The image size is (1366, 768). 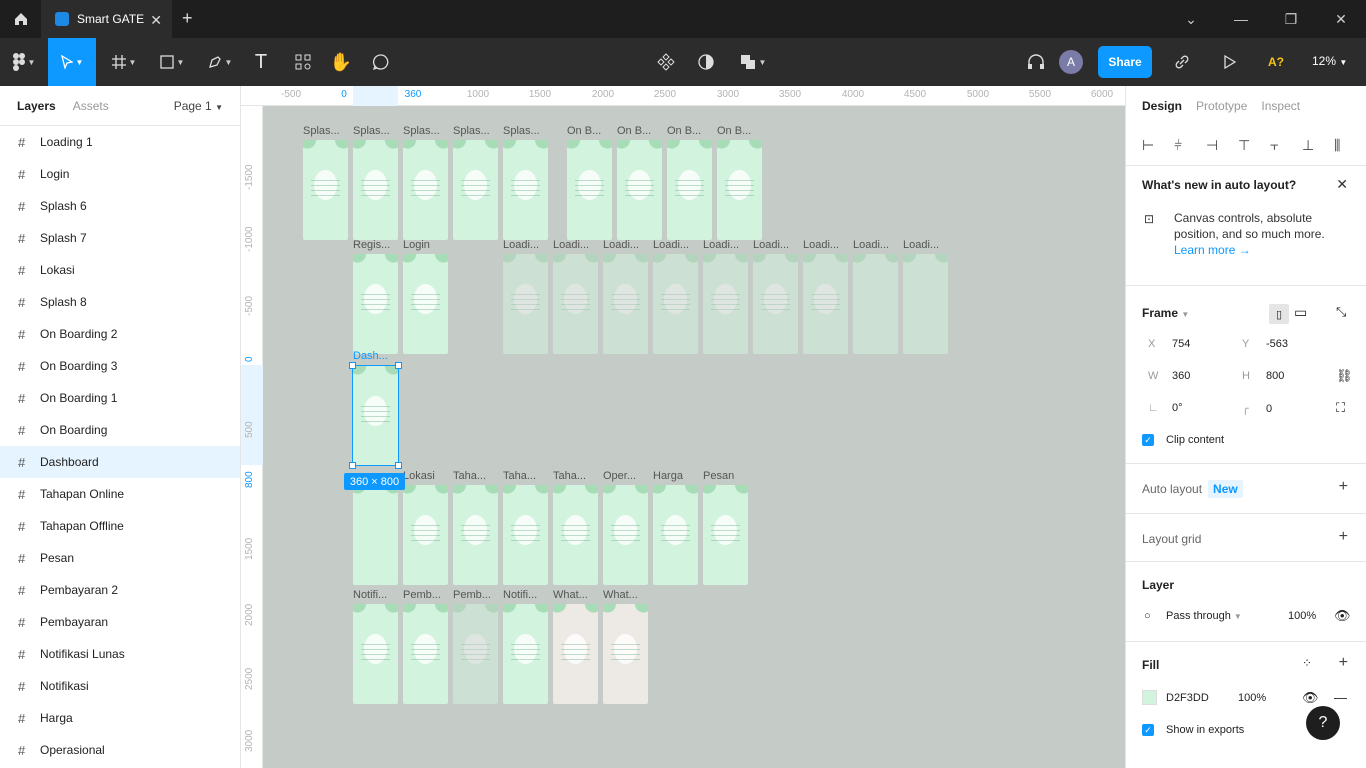 I want to click on component-icon, so click(x=666, y=62).